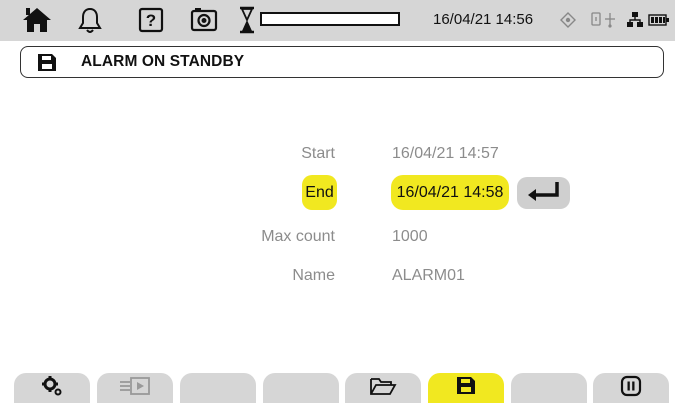 The height and width of the screenshot is (403, 675). What do you see at coordinates (319, 192) in the screenshot?
I see `end-label: End` at bounding box center [319, 192].